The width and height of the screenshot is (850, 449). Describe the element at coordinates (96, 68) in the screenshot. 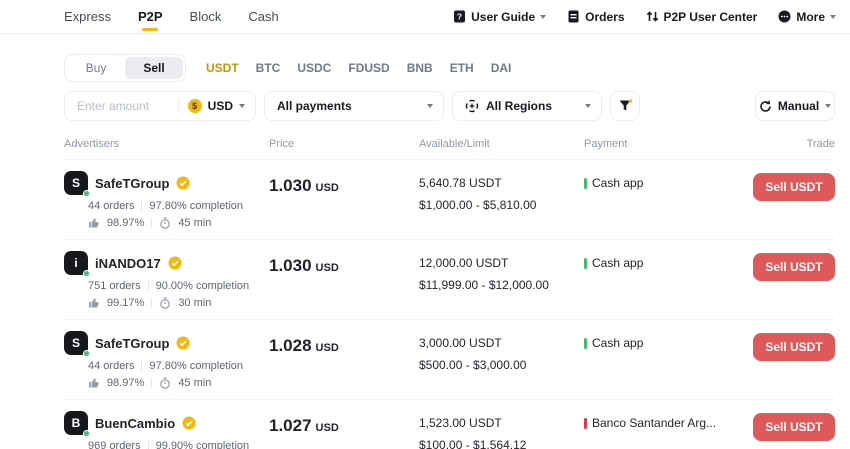

I see `buy-toggle: Buy` at that location.